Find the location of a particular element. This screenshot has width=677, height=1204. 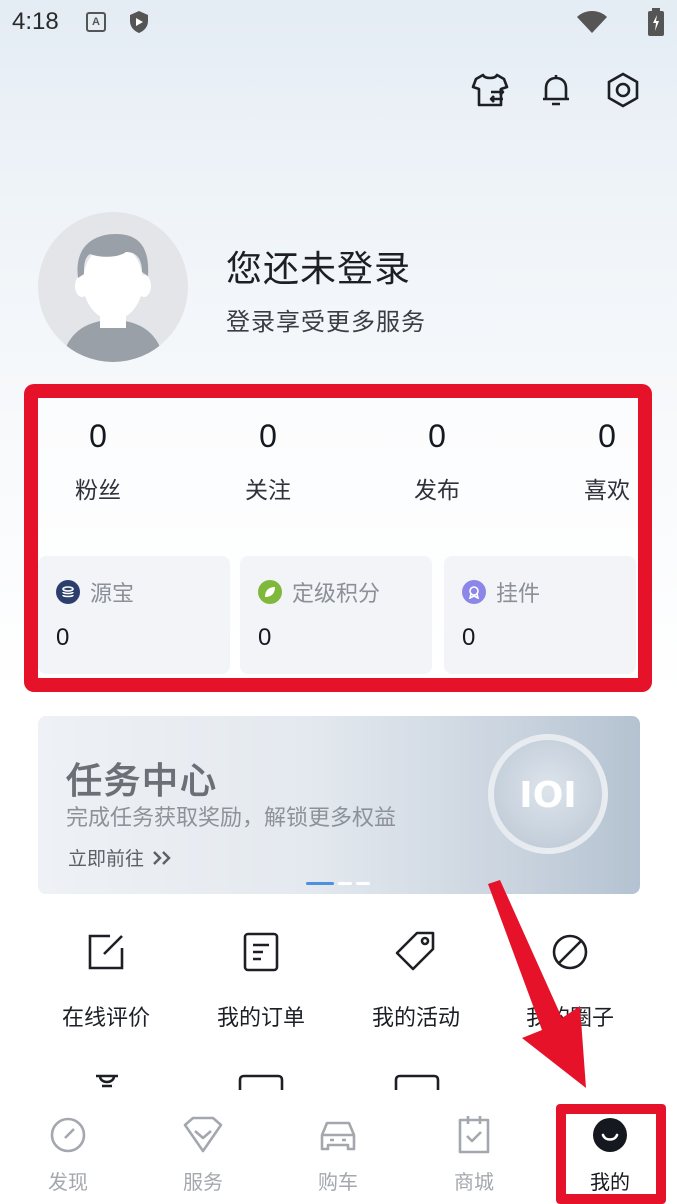

grid-label: 在线评价 is located at coordinates (105, 1018).